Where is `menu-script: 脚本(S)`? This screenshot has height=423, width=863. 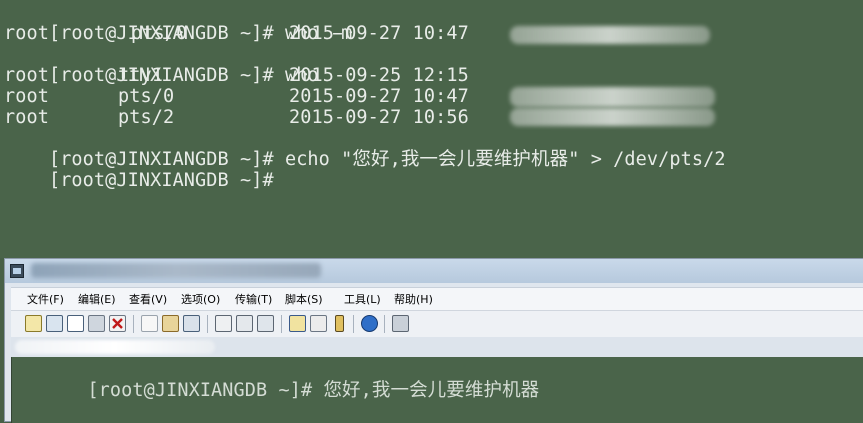 menu-script: 脚本(S) is located at coordinates (304, 299).